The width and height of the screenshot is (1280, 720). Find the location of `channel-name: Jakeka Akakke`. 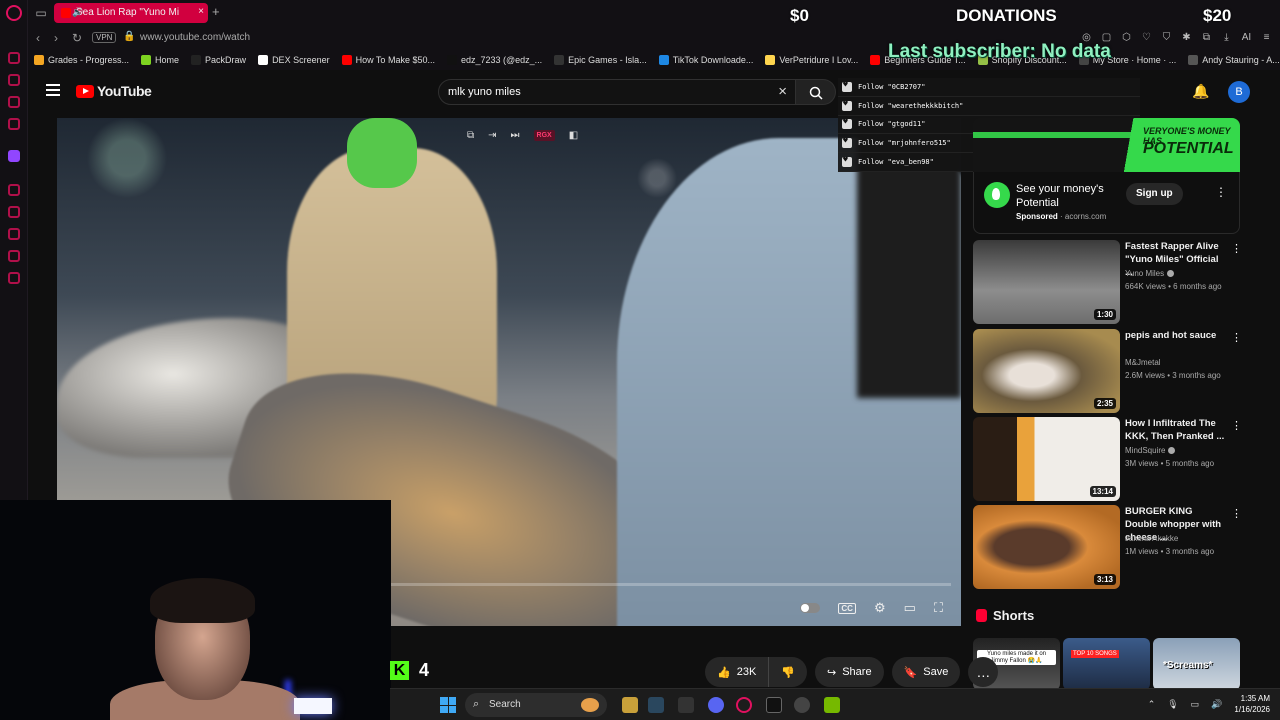

channel-name: Jakeka Akakke is located at coordinates (1151, 538).